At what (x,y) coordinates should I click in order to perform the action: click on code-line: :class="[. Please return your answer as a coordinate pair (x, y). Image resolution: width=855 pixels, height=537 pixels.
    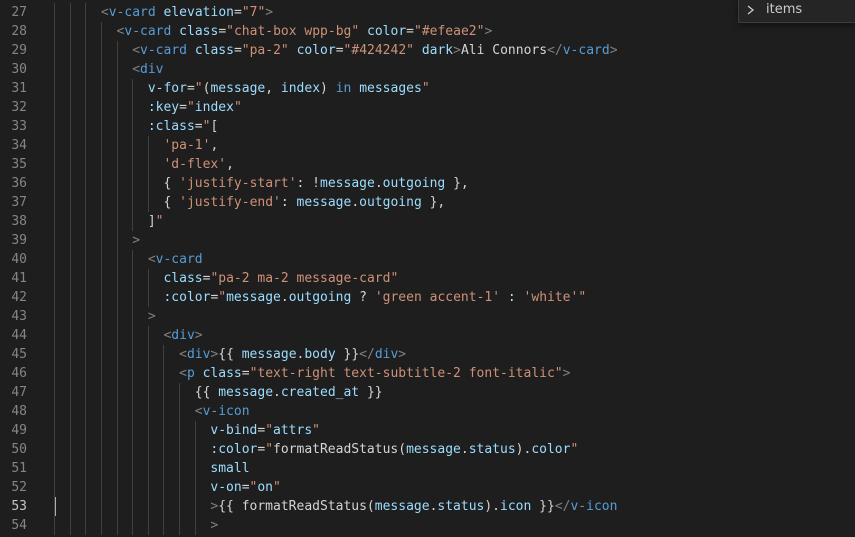
    Looking at the image, I should click on (183, 126).